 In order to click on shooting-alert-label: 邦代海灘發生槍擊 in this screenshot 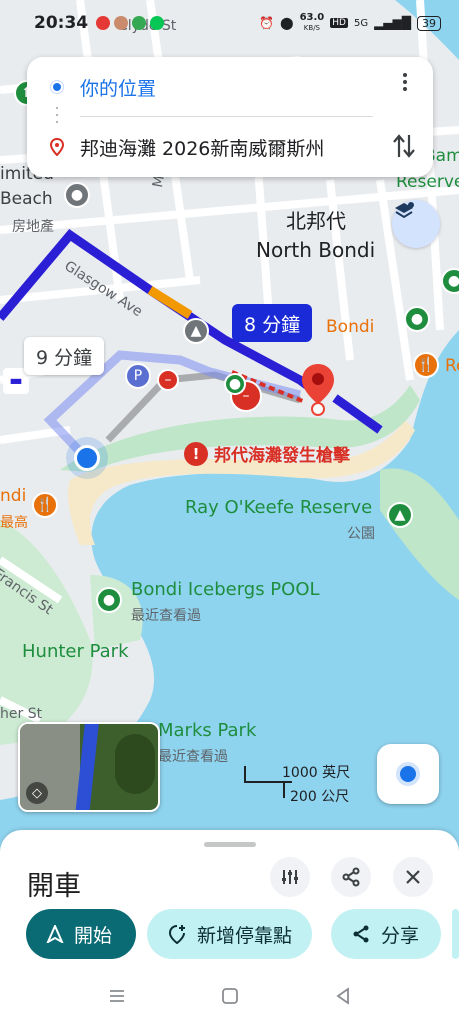, I will do `click(282, 456)`.